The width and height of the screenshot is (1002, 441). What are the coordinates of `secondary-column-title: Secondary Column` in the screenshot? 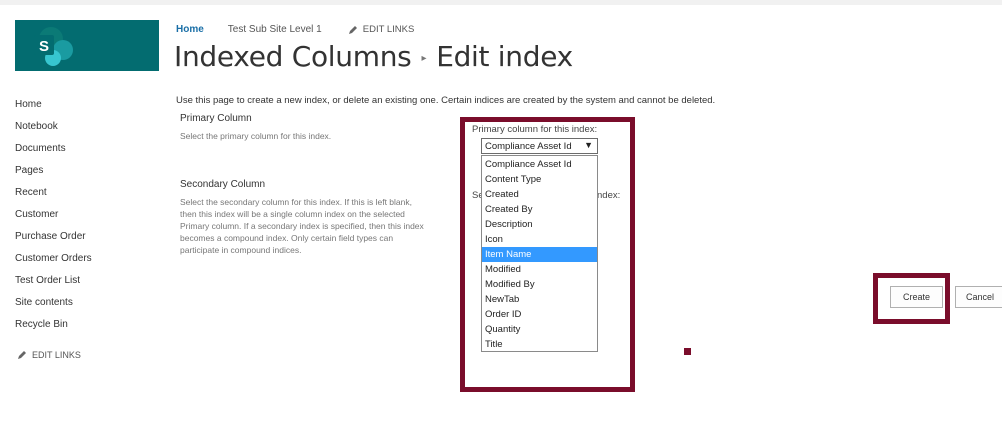 It's located at (223, 184).